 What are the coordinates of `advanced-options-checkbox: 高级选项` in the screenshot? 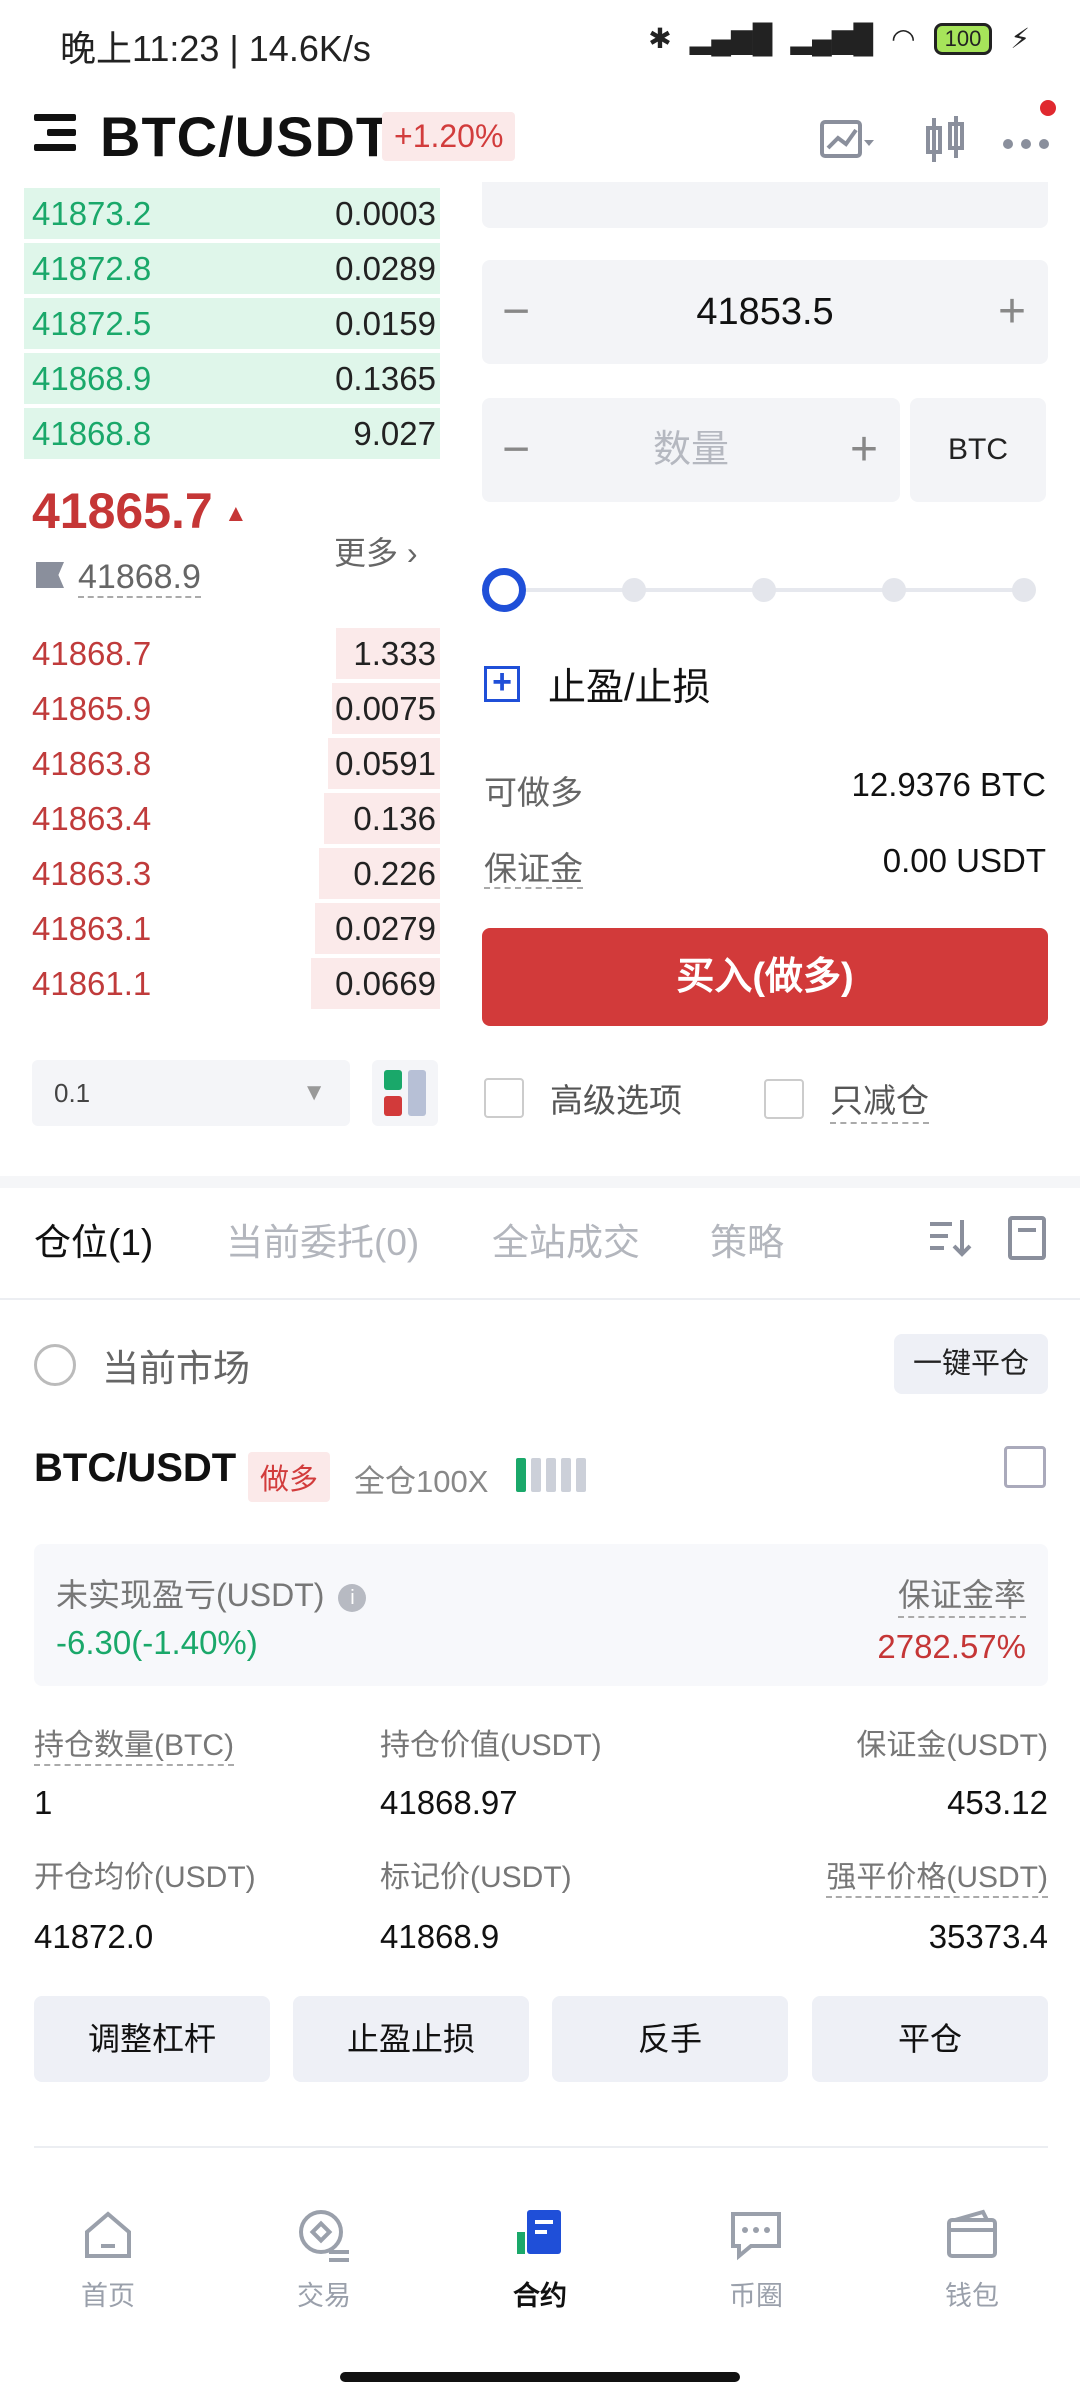 It's located at (583, 1098).